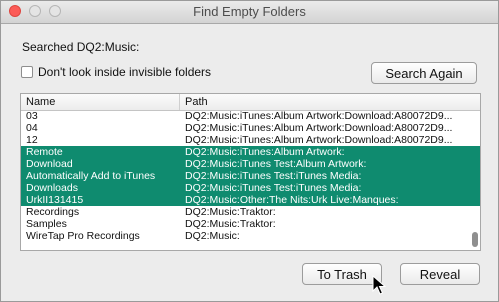 The image size is (499, 302). What do you see at coordinates (179, 102) in the screenshot?
I see `column-divider` at bounding box center [179, 102].